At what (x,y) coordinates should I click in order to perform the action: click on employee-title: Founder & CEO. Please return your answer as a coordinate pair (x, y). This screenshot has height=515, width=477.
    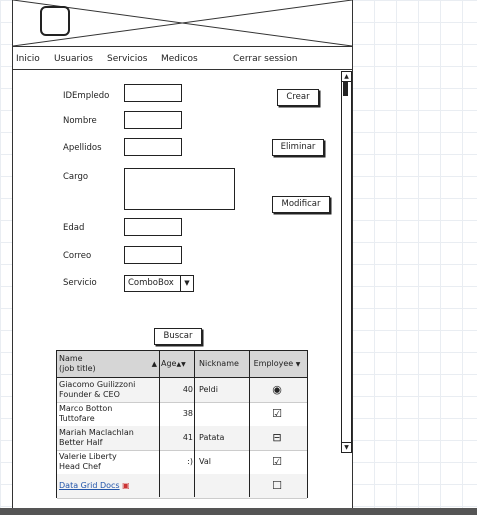
    Looking at the image, I should click on (89, 394).